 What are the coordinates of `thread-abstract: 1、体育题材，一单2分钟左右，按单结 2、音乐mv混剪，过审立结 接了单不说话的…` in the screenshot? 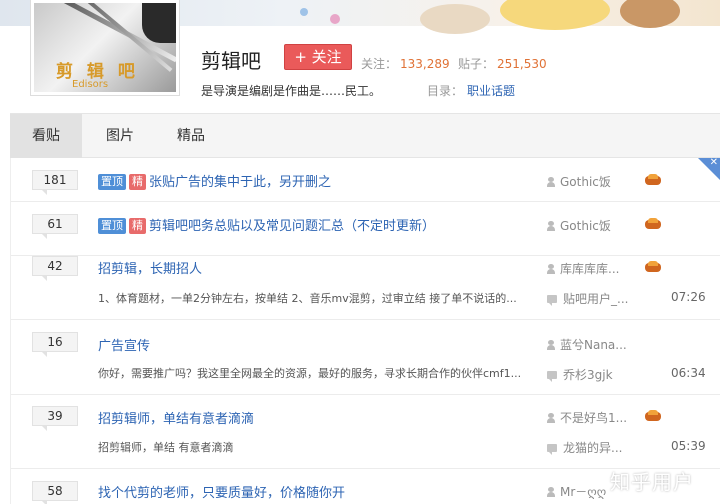 It's located at (307, 298).